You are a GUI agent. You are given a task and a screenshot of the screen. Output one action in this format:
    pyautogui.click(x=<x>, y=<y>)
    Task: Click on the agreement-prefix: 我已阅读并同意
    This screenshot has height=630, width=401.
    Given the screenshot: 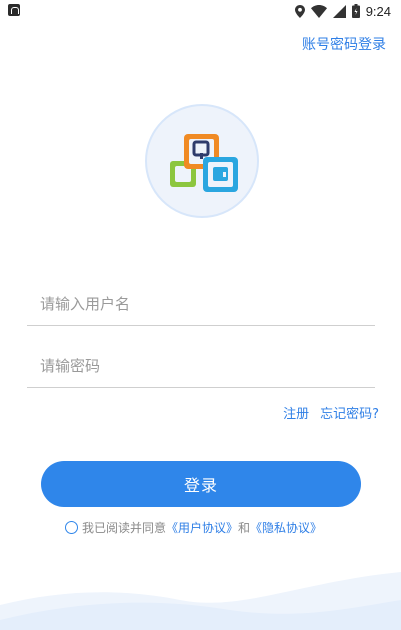 What is the action you would take?
    pyautogui.click(x=124, y=528)
    